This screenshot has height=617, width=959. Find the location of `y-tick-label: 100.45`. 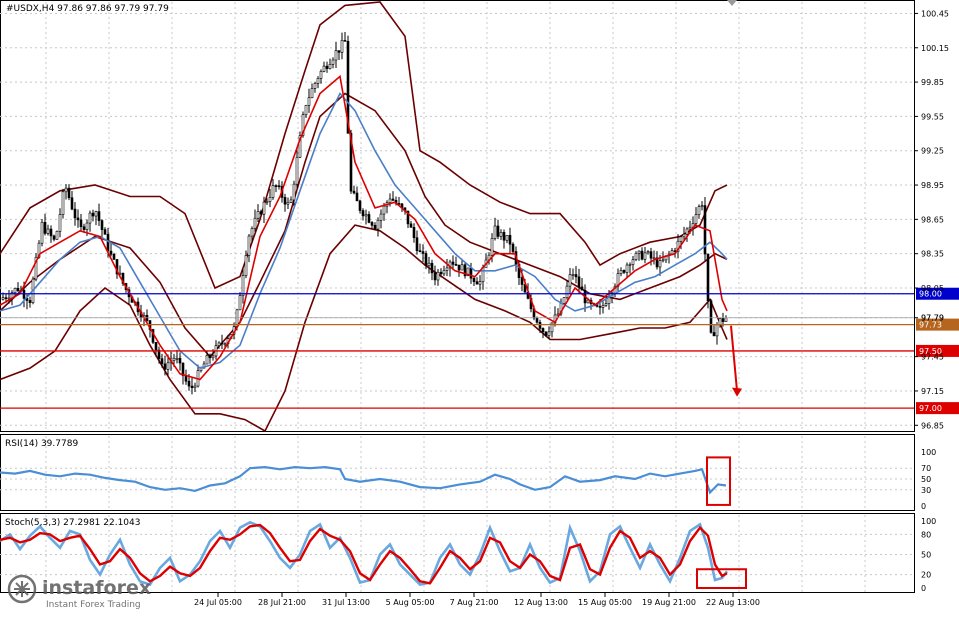

y-tick-label: 100.45 is located at coordinates (935, 13).